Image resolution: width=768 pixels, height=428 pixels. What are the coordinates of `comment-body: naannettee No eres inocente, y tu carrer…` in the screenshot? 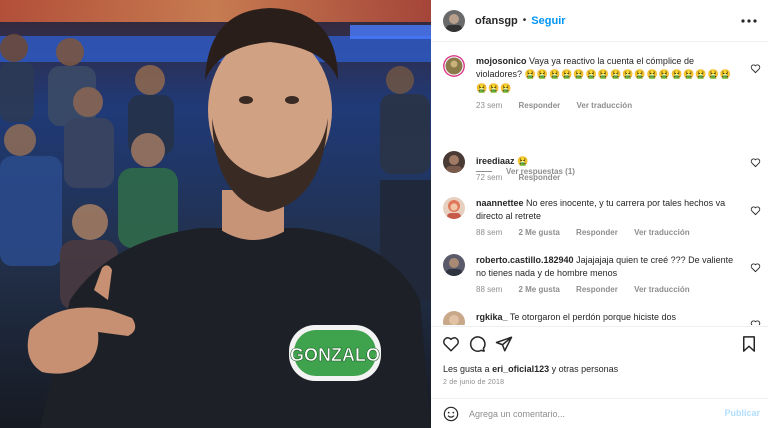 It's located at (607, 210).